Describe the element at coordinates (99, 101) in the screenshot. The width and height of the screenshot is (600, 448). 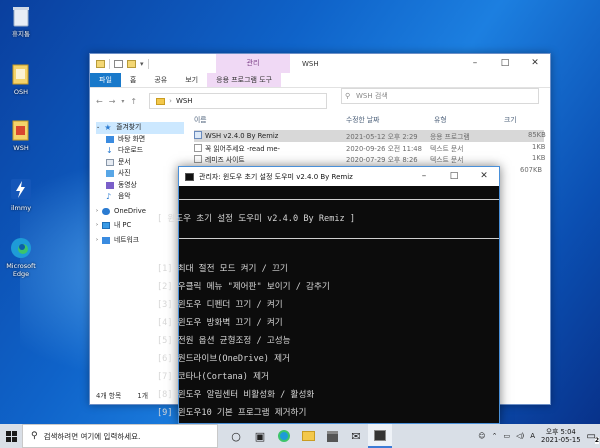
I see `back-arrow-icon: ←` at that location.